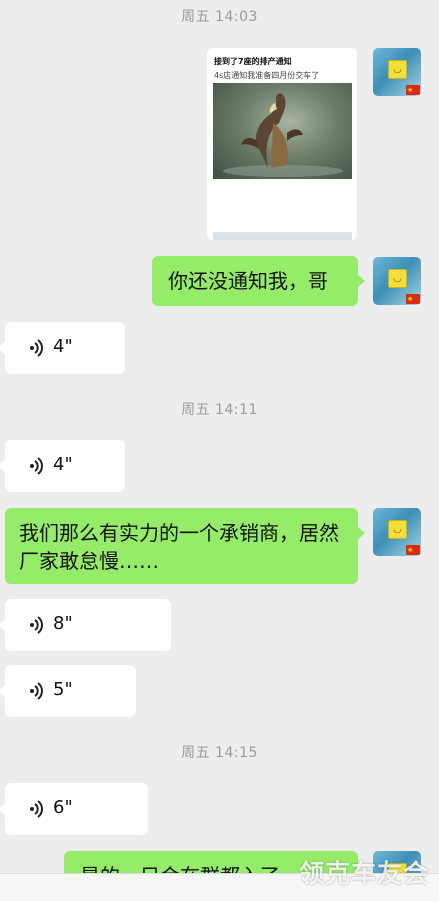 The image size is (439, 901). I want to click on timestamp: 周五 14:15, so click(219, 753).